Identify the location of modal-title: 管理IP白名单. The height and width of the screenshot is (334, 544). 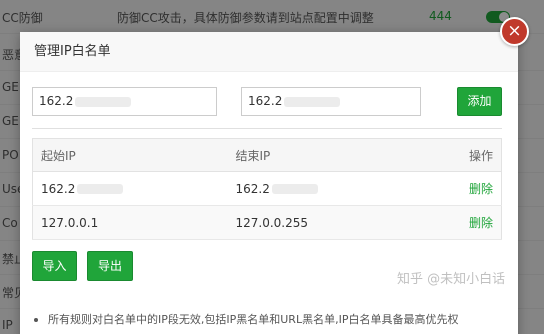
(269, 52).